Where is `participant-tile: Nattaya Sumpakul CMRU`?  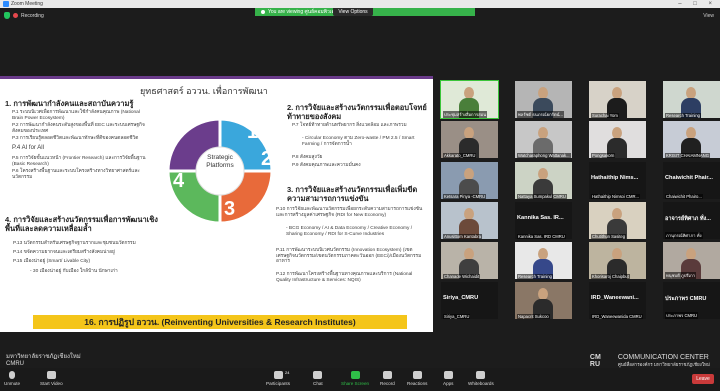
participant-tile: Nattaya Sumpakul CMRU is located at coordinates (543, 180).